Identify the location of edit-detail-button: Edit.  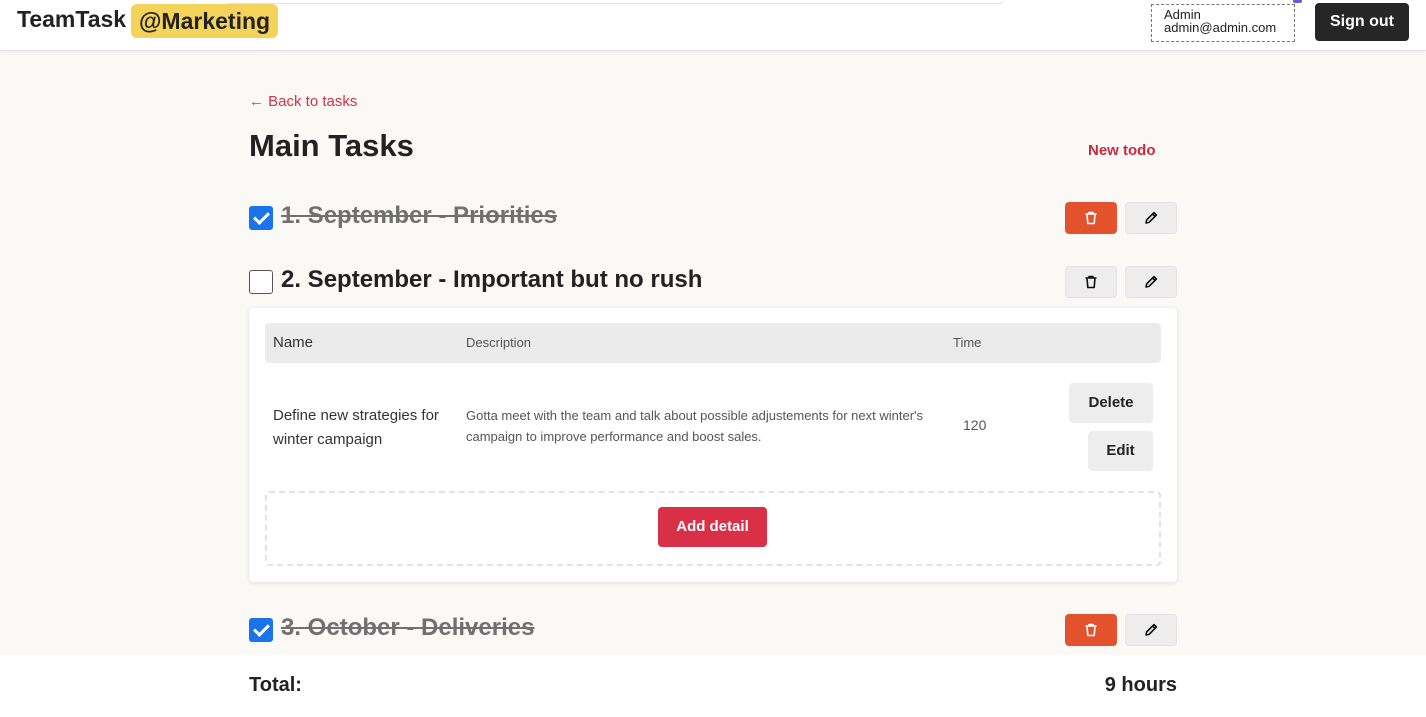
(1120, 451).